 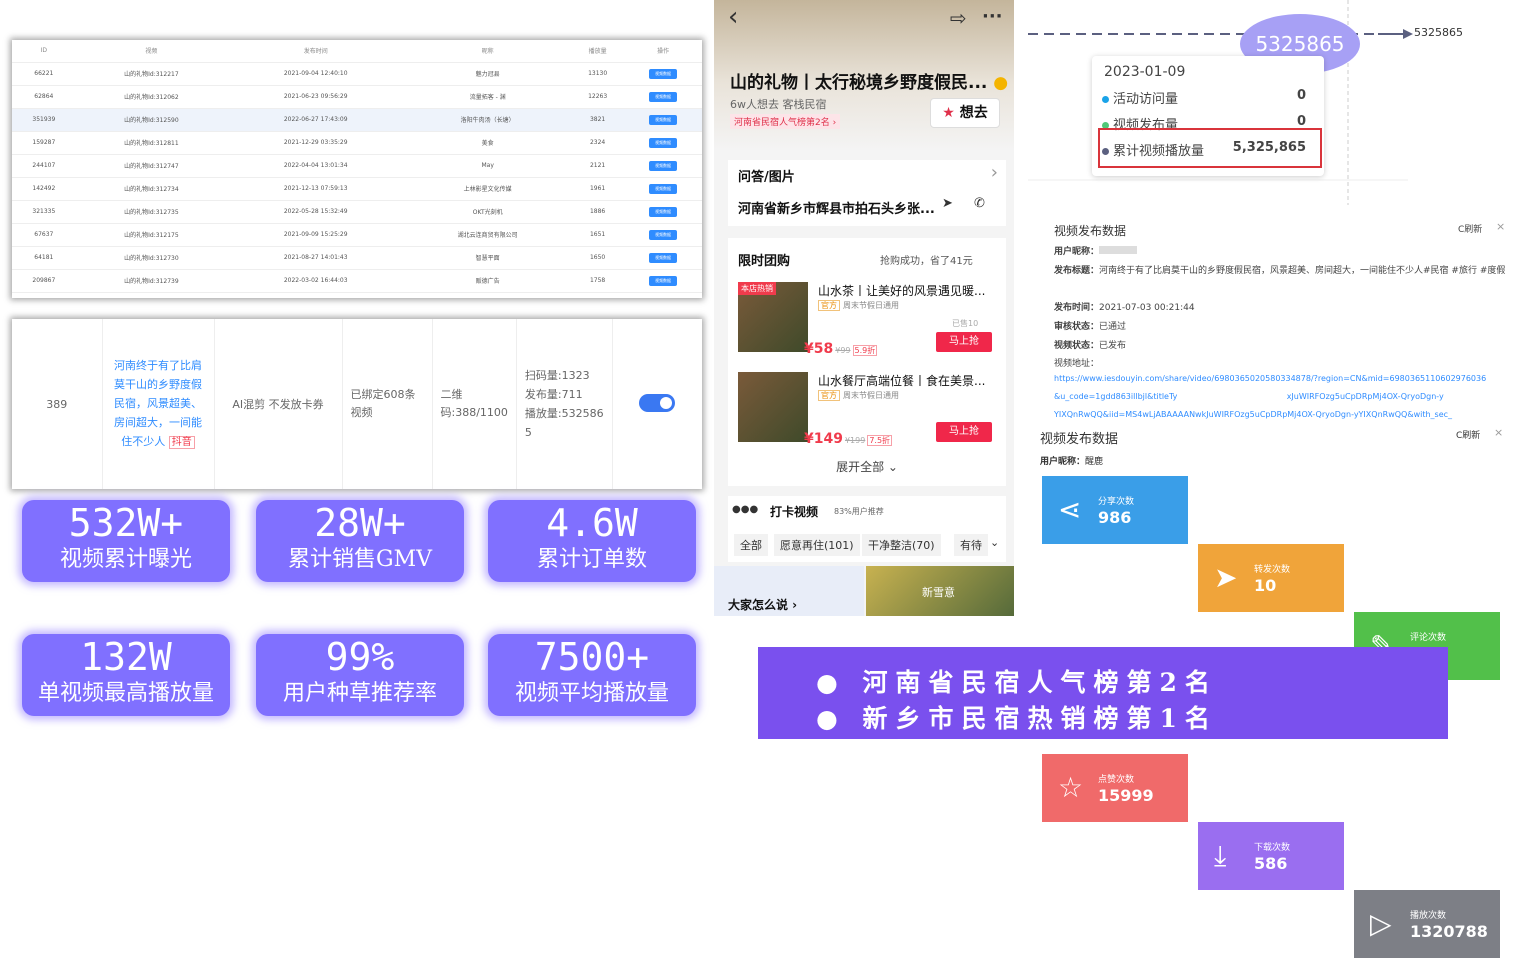 What do you see at coordinates (657, 402) in the screenshot?
I see `campaign-toggle` at bounding box center [657, 402].